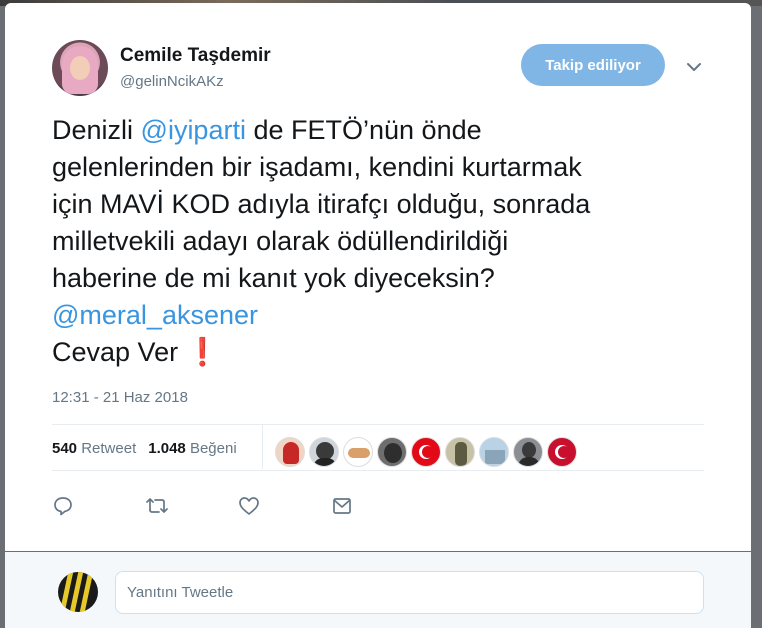  What do you see at coordinates (377, 506) in the screenshot?
I see `dm-button` at bounding box center [377, 506].